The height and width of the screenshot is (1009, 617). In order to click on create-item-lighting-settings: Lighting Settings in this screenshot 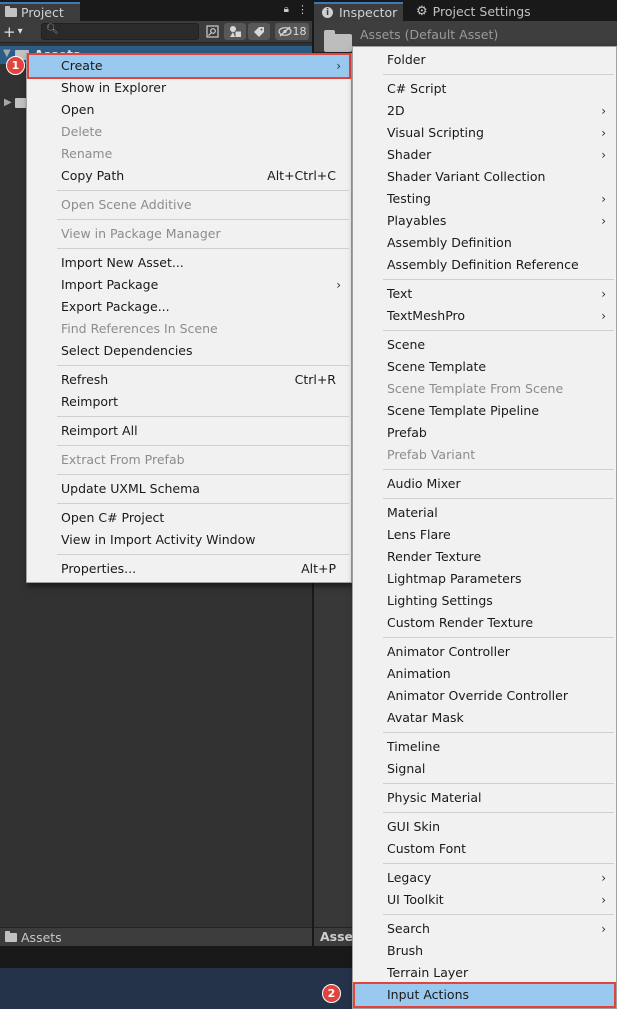, I will do `click(484, 601)`.